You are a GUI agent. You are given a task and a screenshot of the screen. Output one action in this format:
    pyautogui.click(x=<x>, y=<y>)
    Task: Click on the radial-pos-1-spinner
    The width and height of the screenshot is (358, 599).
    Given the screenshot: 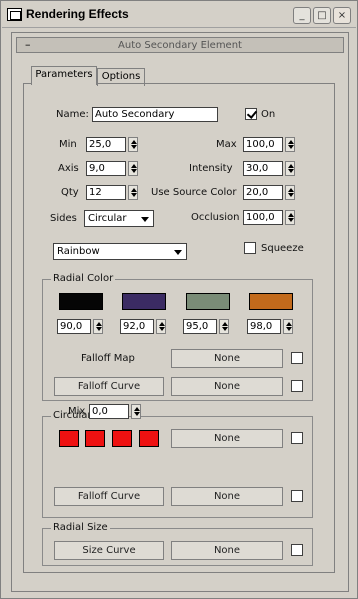 What is the action you would take?
    pyautogui.click(x=98, y=326)
    